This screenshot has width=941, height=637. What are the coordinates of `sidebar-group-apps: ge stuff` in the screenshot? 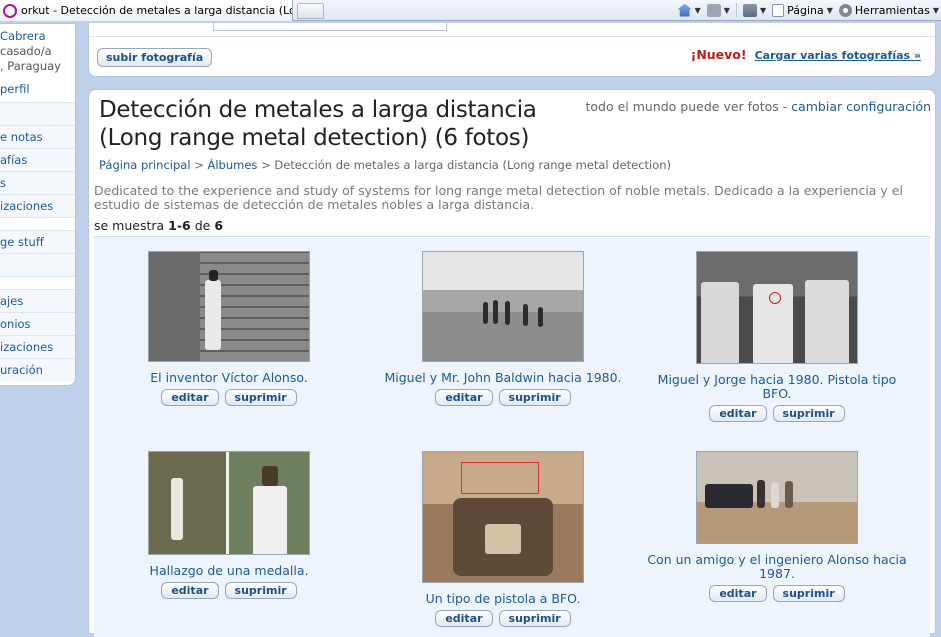 It's located at (37, 253).